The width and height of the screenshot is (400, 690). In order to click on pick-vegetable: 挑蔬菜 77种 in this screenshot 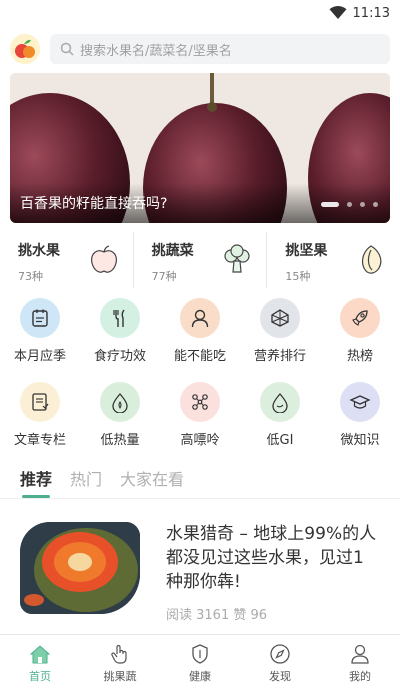, I will do `click(199, 260)`.